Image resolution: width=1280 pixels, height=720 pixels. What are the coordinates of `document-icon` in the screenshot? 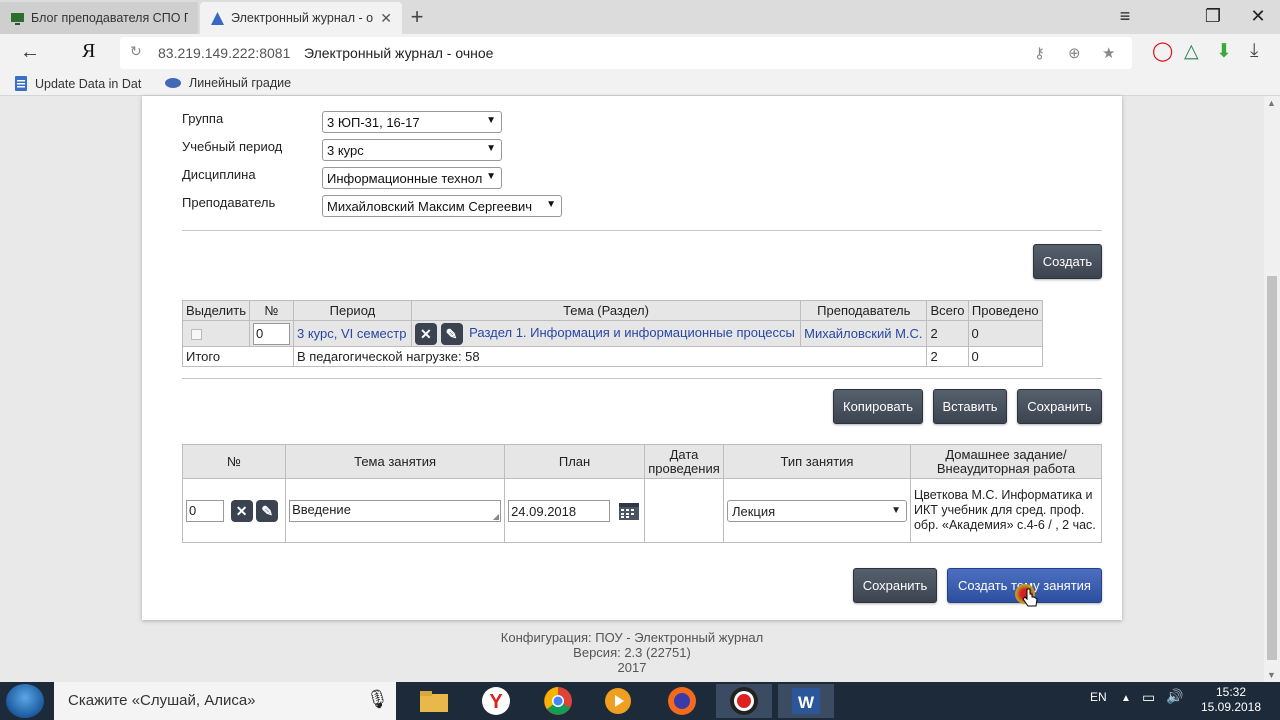 It's located at (21, 83).